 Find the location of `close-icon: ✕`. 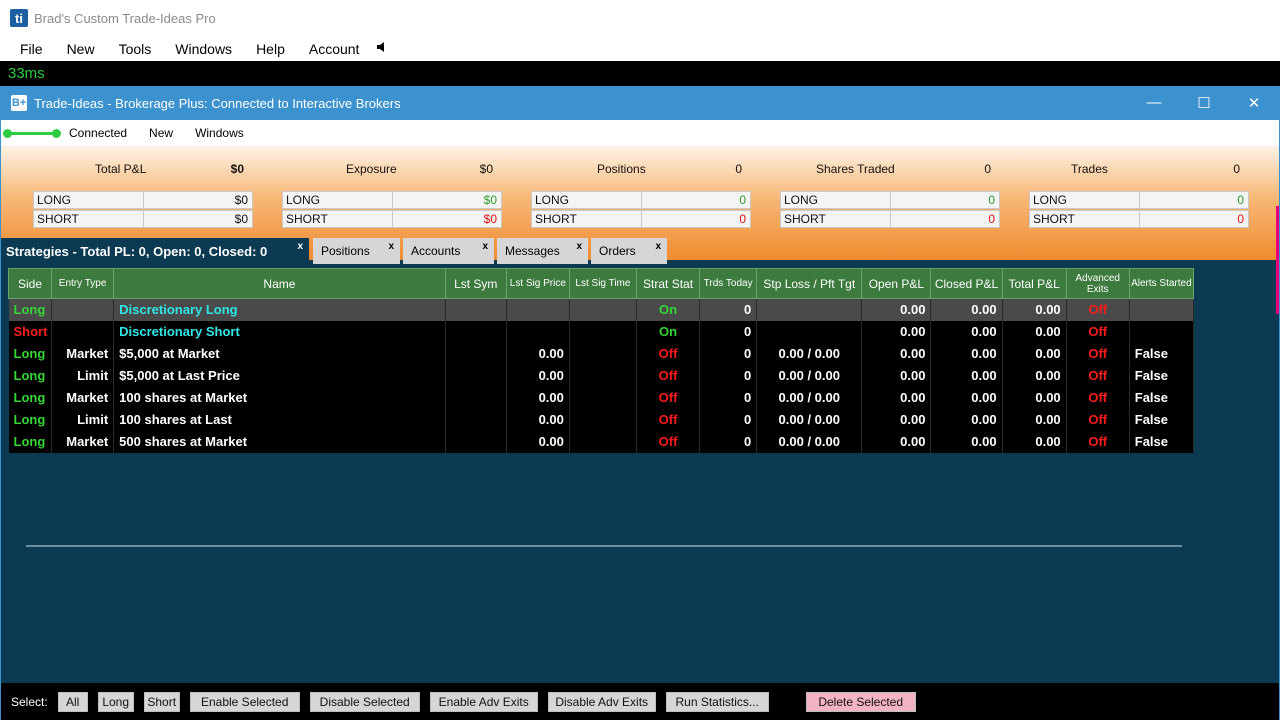

close-icon: ✕ is located at coordinates (1254, 103).